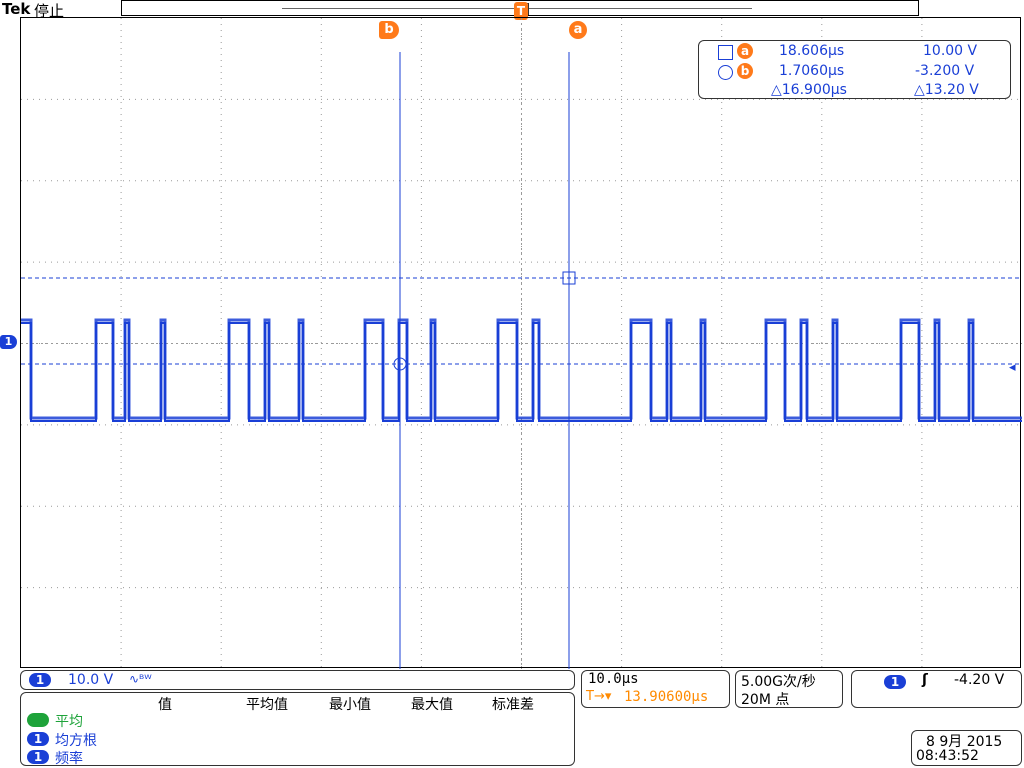 This screenshot has width=1024, height=768. Describe the element at coordinates (432, 705) in the screenshot. I see `meas-header-max: 最大值` at that location.